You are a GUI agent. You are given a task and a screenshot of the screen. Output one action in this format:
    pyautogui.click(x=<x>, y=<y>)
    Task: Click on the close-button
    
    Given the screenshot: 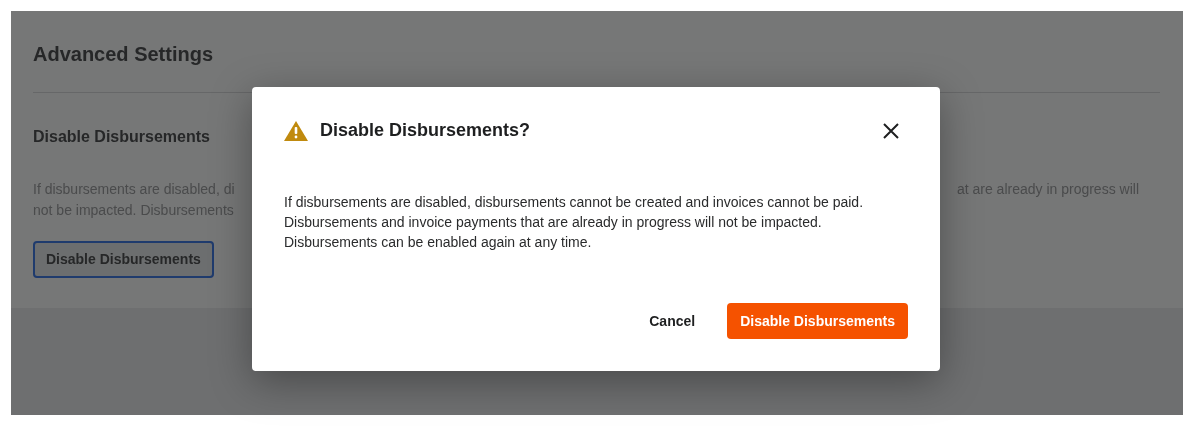 What is the action you would take?
    pyautogui.click(x=891, y=130)
    